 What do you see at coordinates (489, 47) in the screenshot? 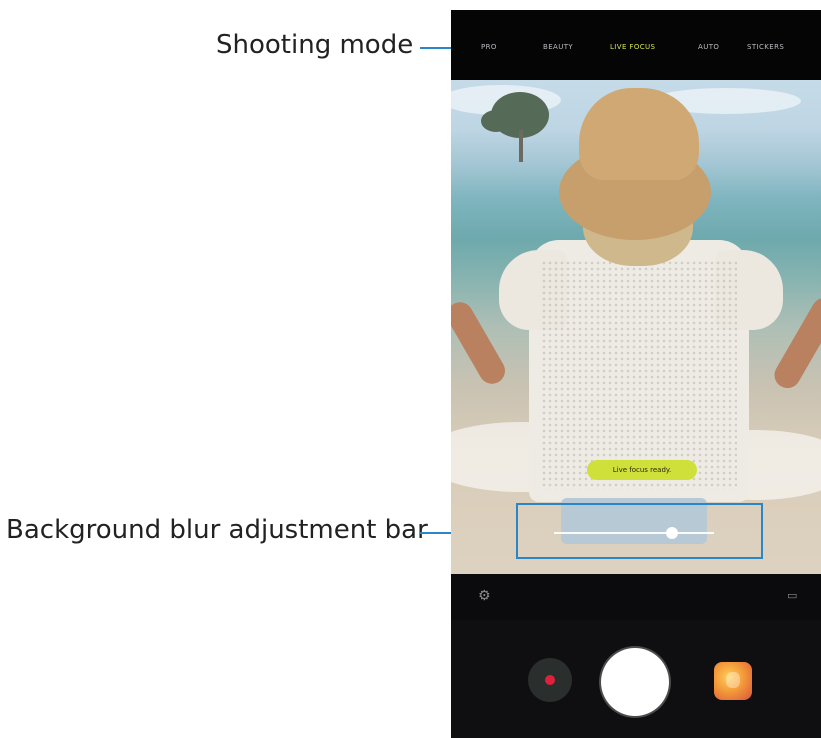
I see `mode-pro: PRO` at bounding box center [489, 47].